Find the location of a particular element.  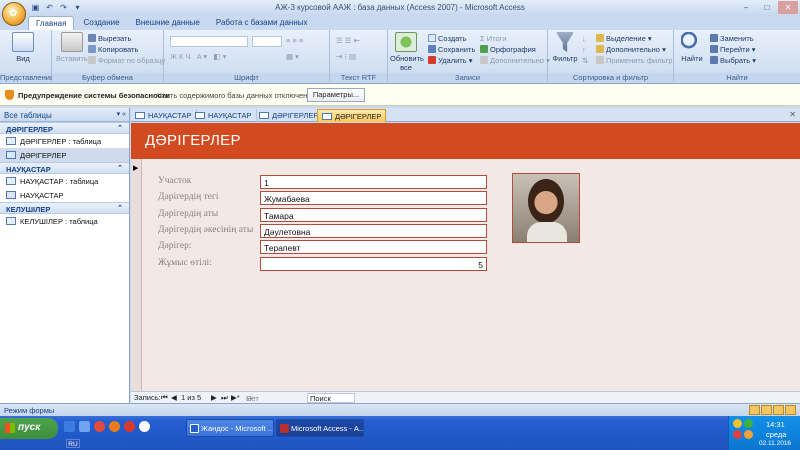

field-experience: 5 is located at coordinates (373, 264).